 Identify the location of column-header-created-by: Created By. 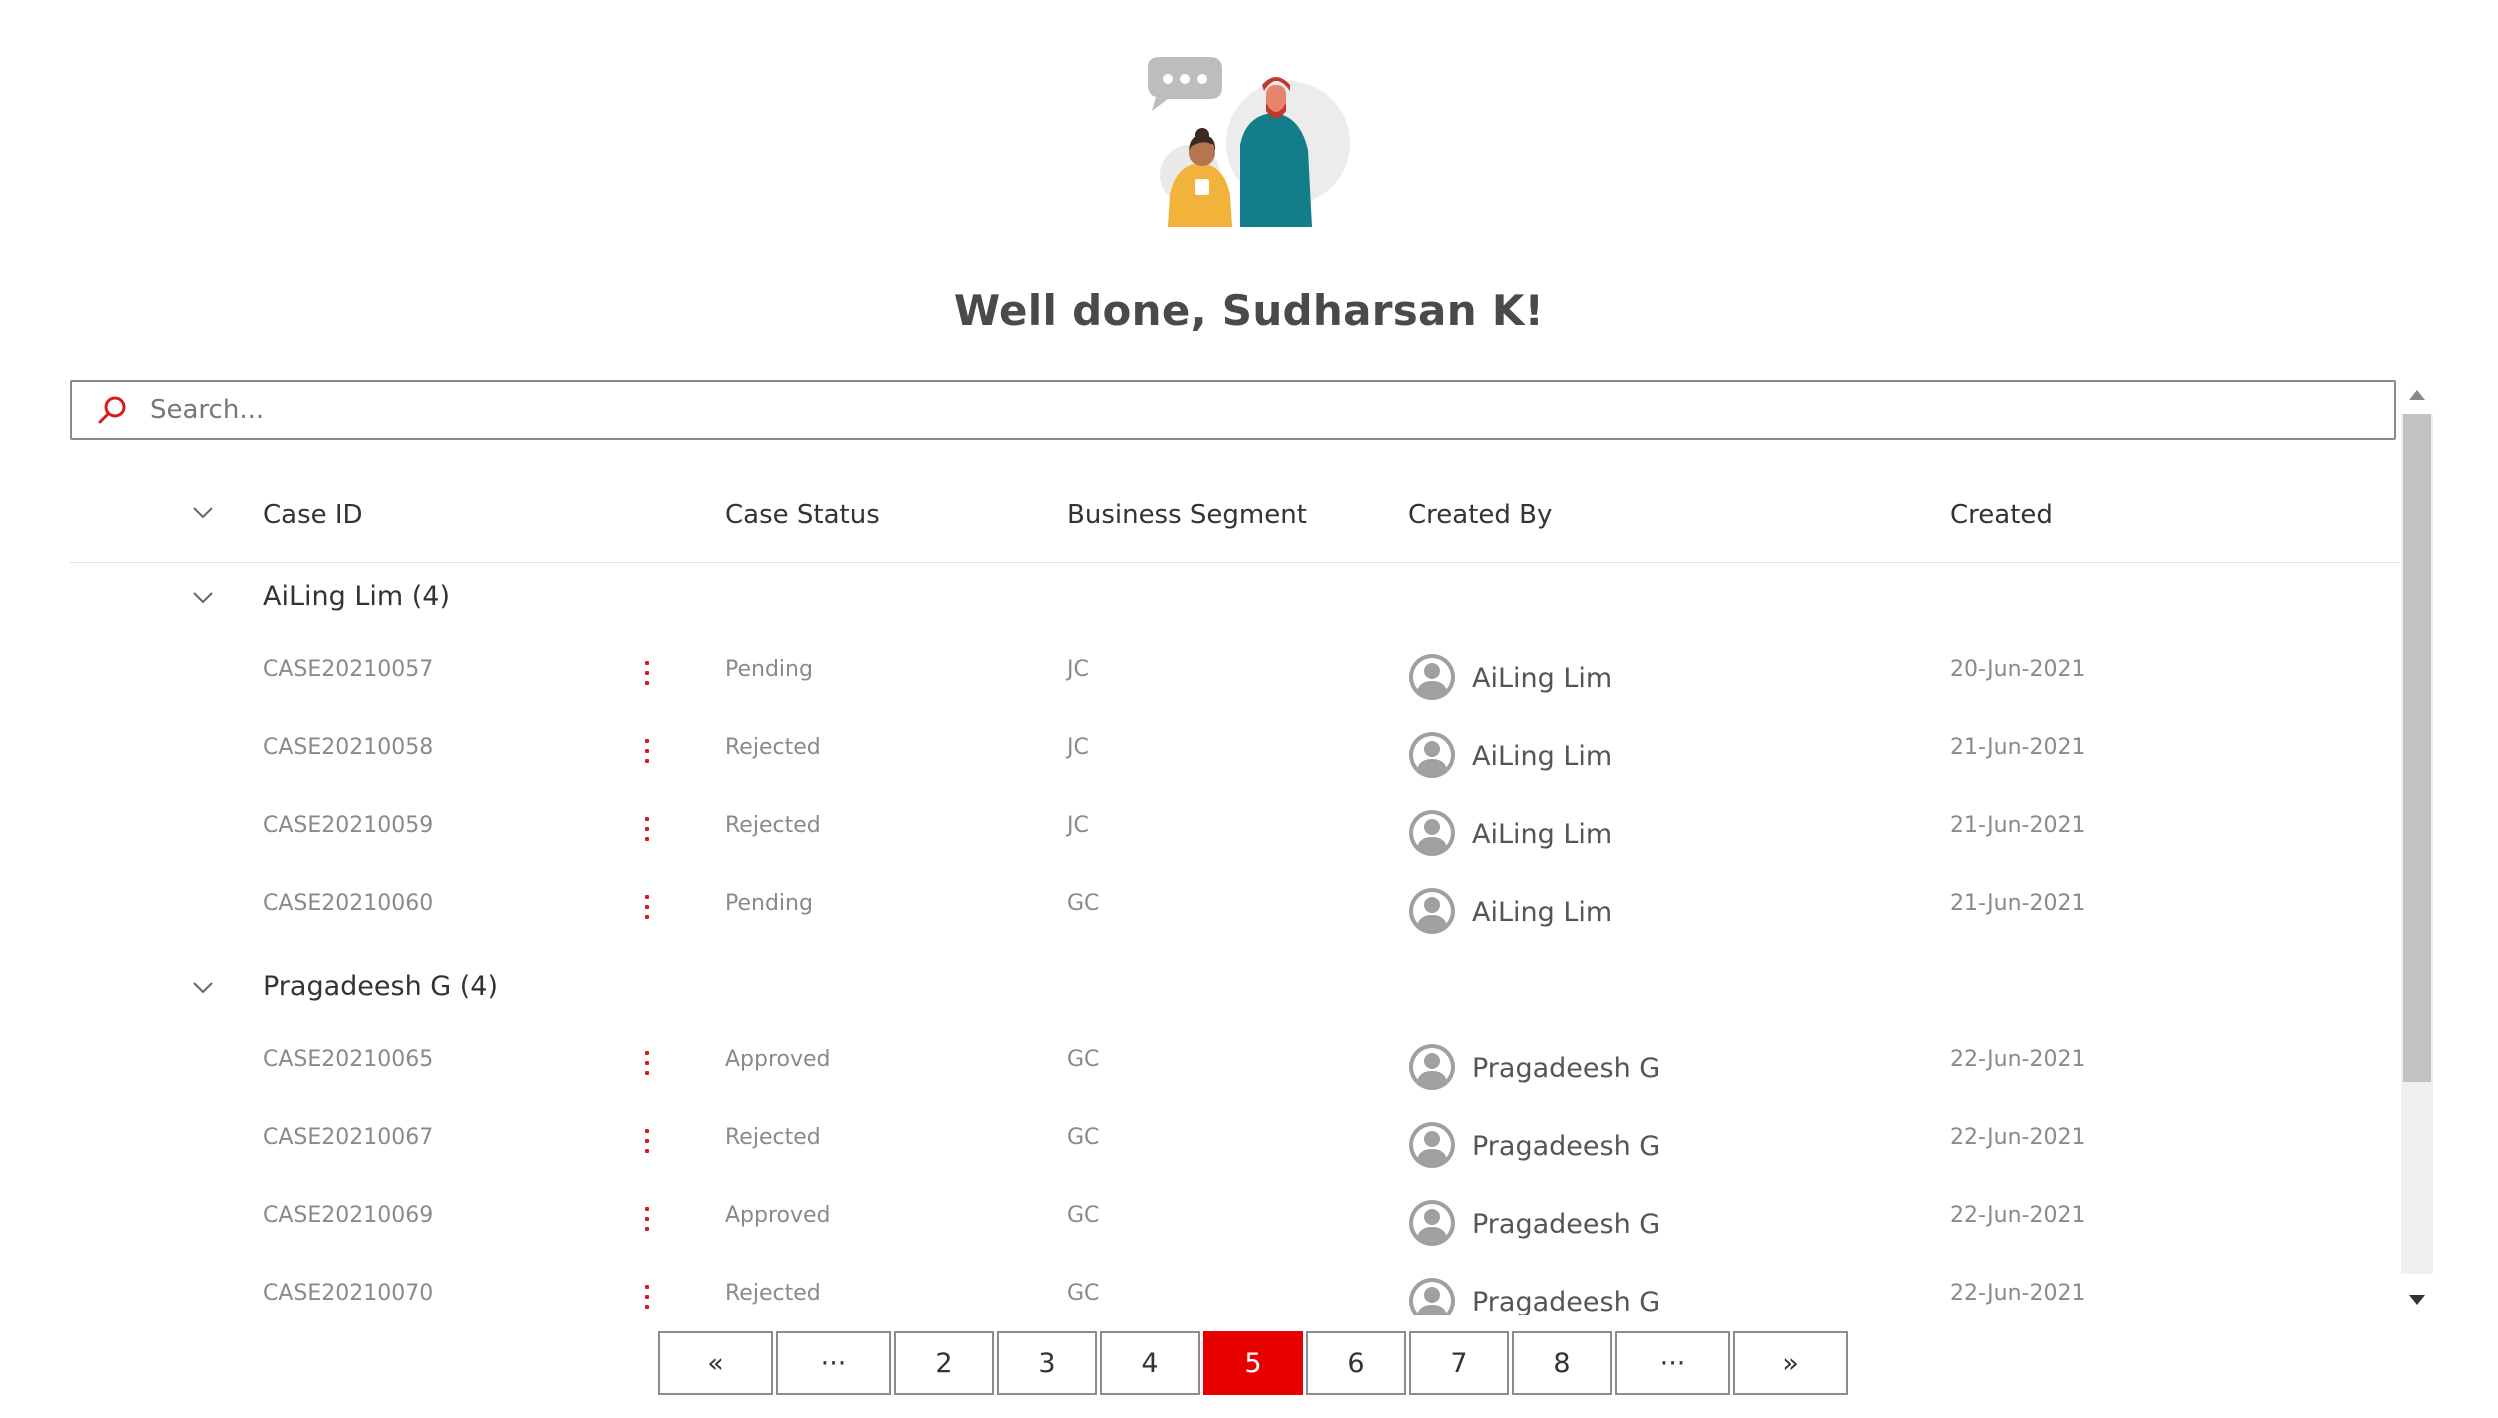
(1480, 515).